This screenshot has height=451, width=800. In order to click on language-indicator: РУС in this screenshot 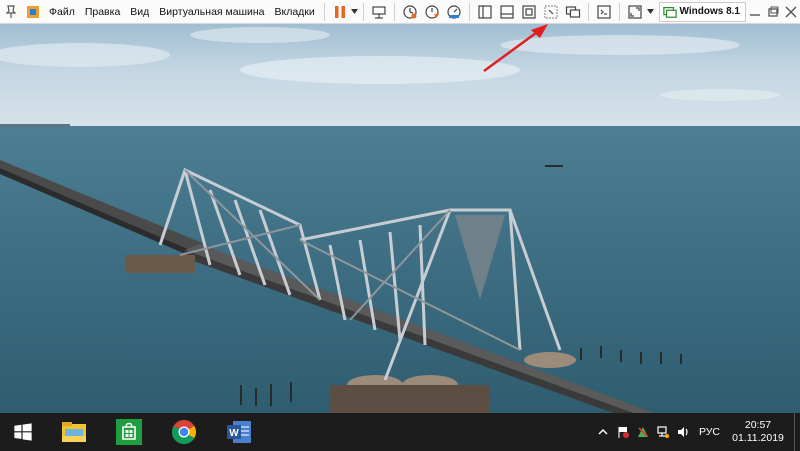, I will do `click(710, 432)`.